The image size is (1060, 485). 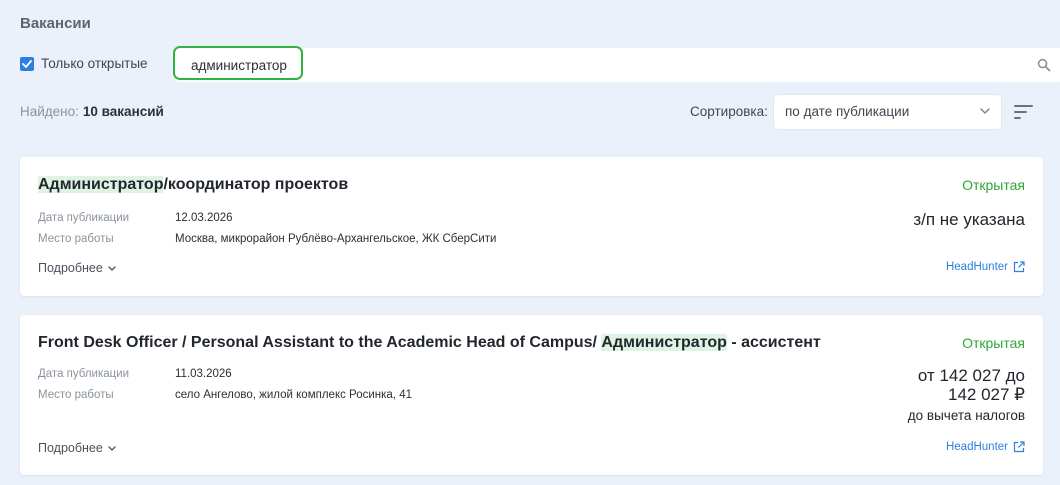 What do you see at coordinates (966, 415) in the screenshot?
I see `salary-note: до вычета налогов` at bounding box center [966, 415].